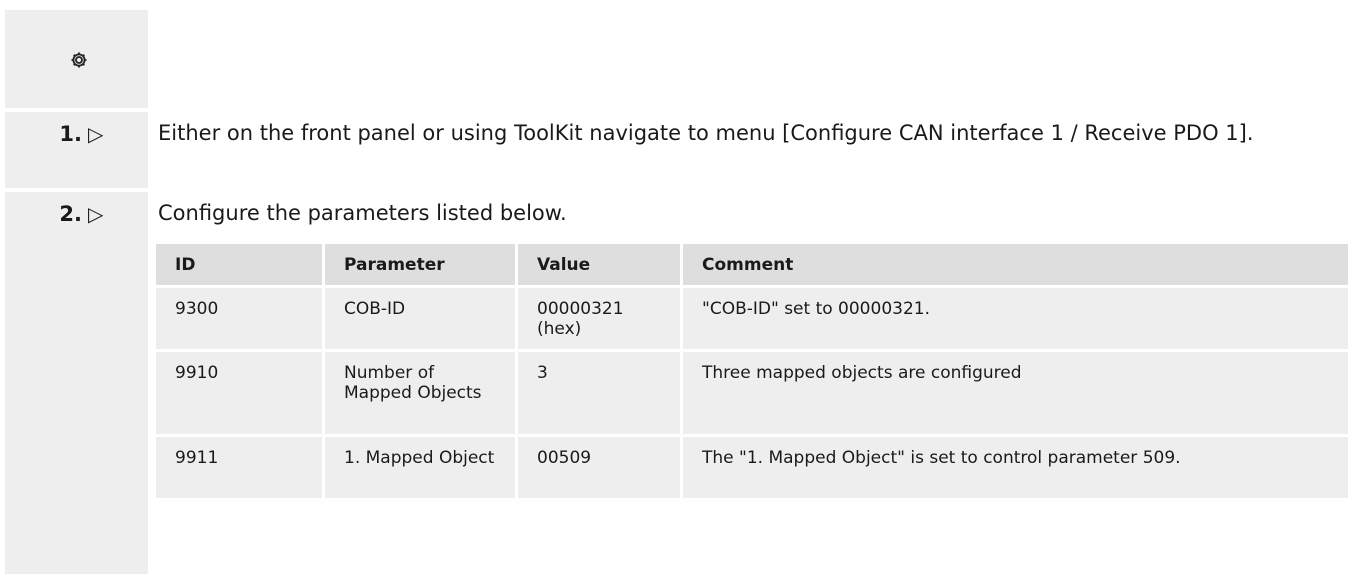  What do you see at coordinates (599, 318) in the screenshot?
I see `cell-value: 00000321 (hex)` at bounding box center [599, 318].